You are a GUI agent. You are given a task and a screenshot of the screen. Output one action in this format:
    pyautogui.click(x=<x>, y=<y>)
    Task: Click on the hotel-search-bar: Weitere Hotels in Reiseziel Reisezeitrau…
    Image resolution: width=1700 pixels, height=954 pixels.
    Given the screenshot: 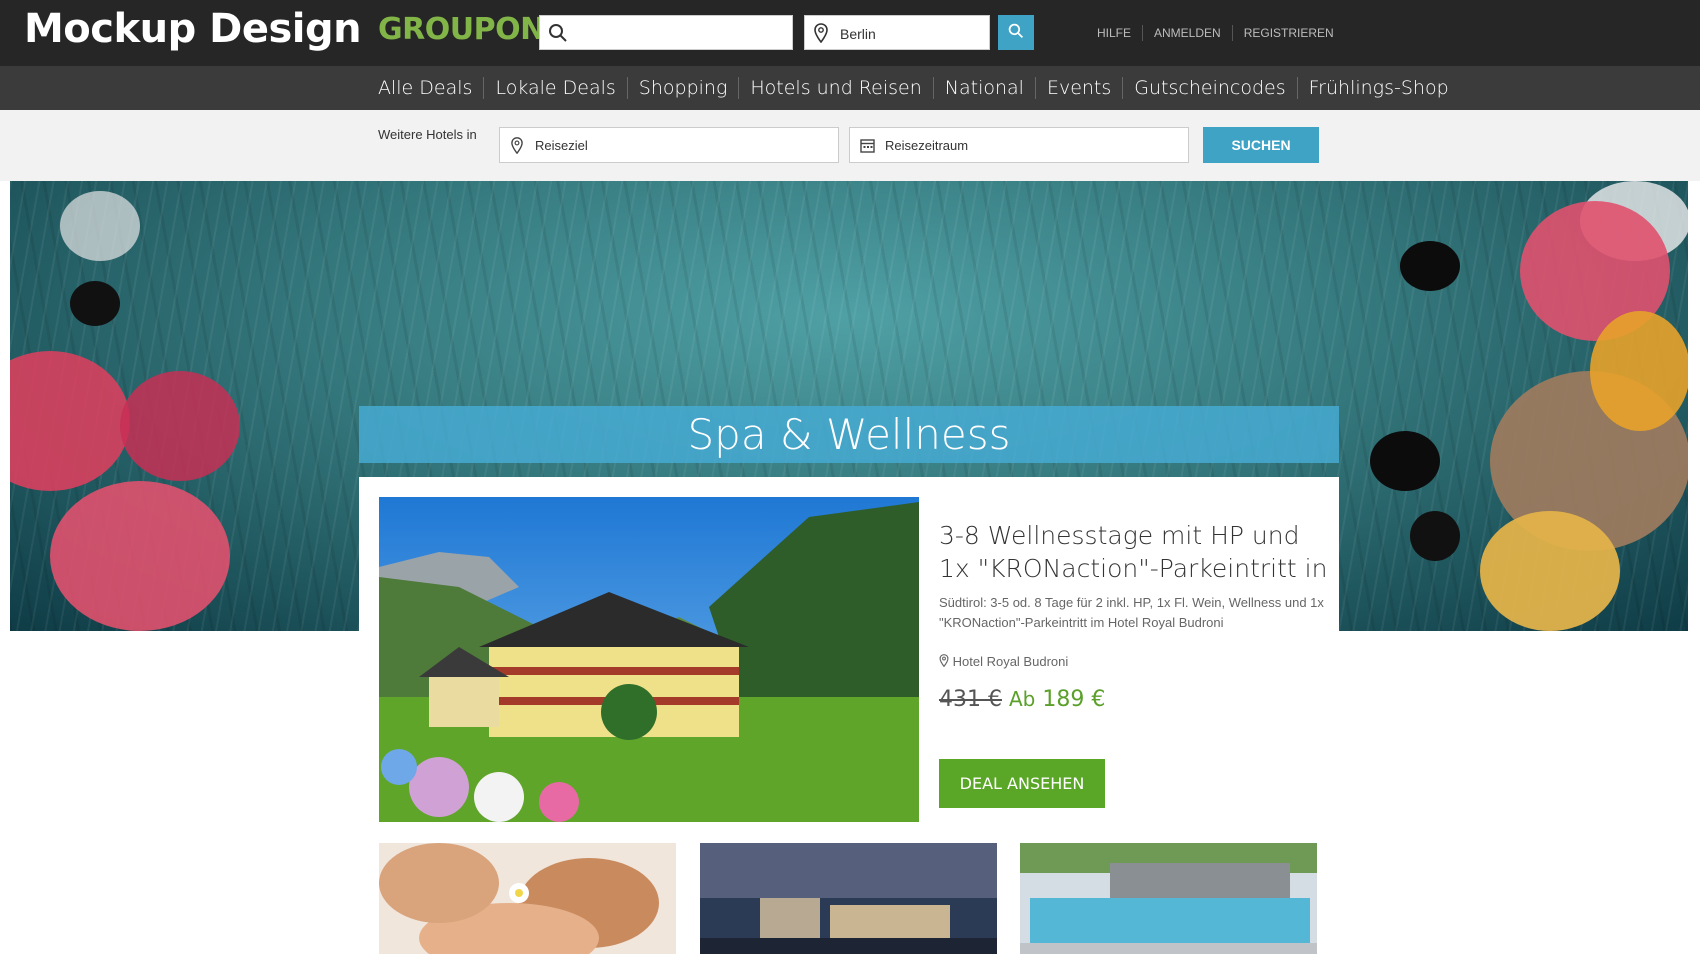 What is the action you would take?
    pyautogui.click(x=850, y=145)
    